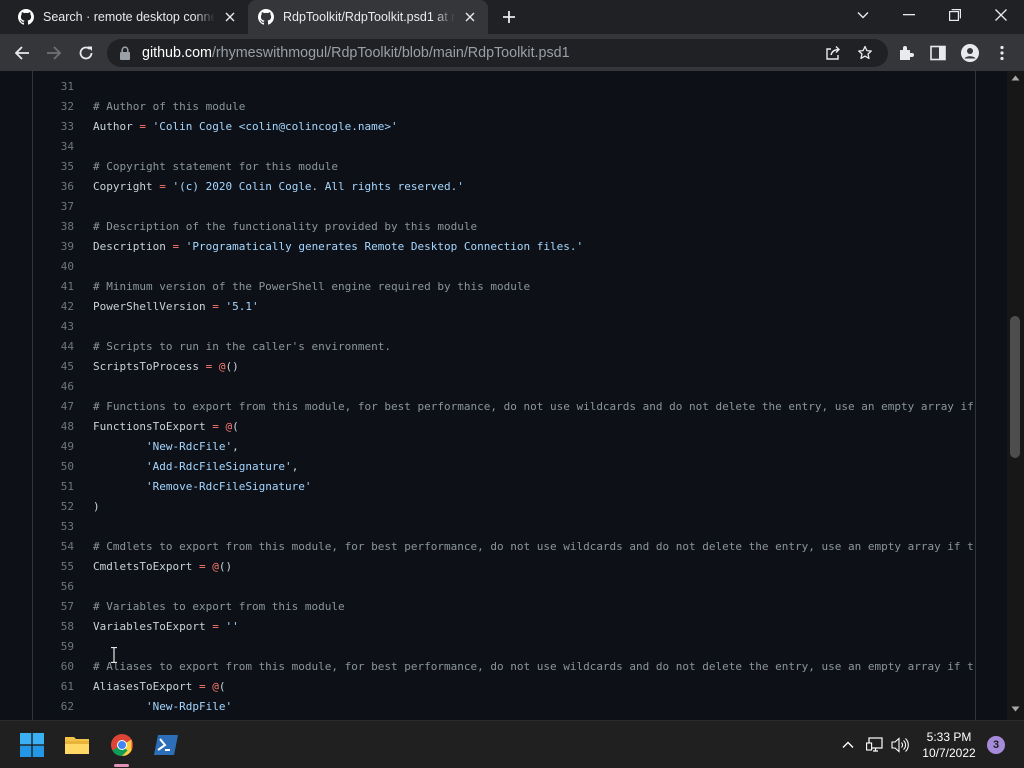 The height and width of the screenshot is (768, 1024). I want to click on forward-button, so click(54, 53).